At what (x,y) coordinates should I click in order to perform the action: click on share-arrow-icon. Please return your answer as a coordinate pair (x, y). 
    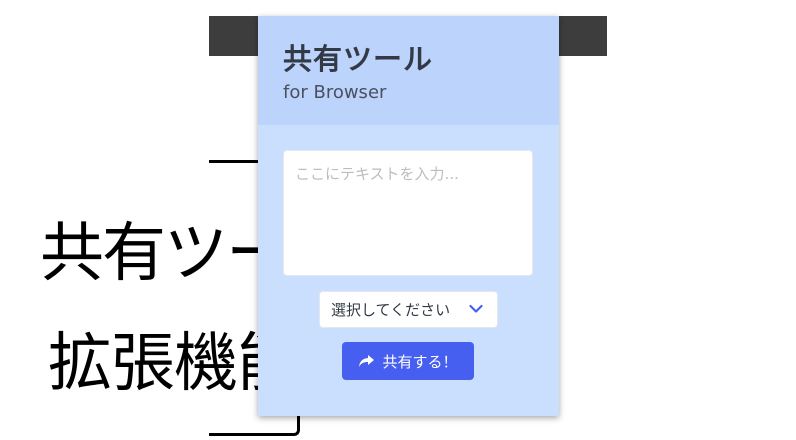
    Looking at the image, I should click on (367, 361).